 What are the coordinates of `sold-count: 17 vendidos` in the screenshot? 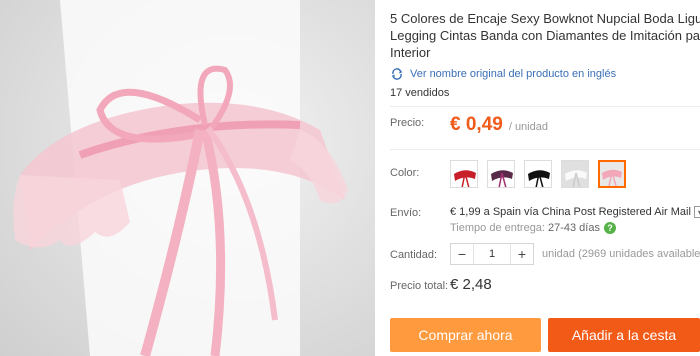 It's located at (420, 93).